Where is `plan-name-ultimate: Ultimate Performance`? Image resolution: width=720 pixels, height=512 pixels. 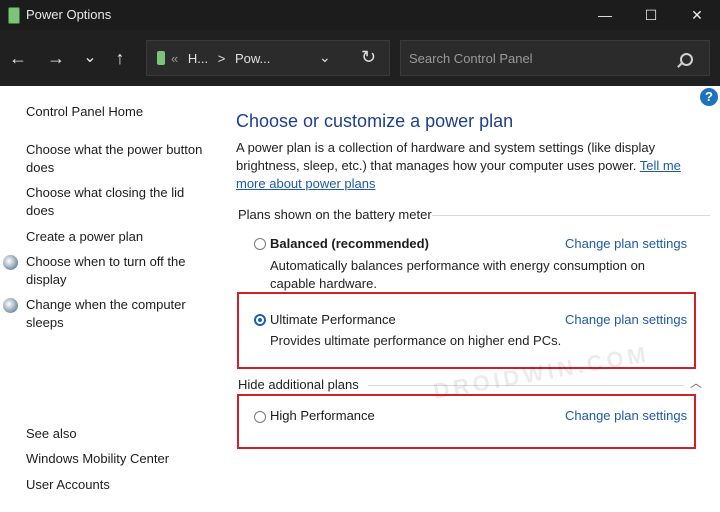 plan-name-ultimate: Ultimate Performance is located at coordinates (333, 319).